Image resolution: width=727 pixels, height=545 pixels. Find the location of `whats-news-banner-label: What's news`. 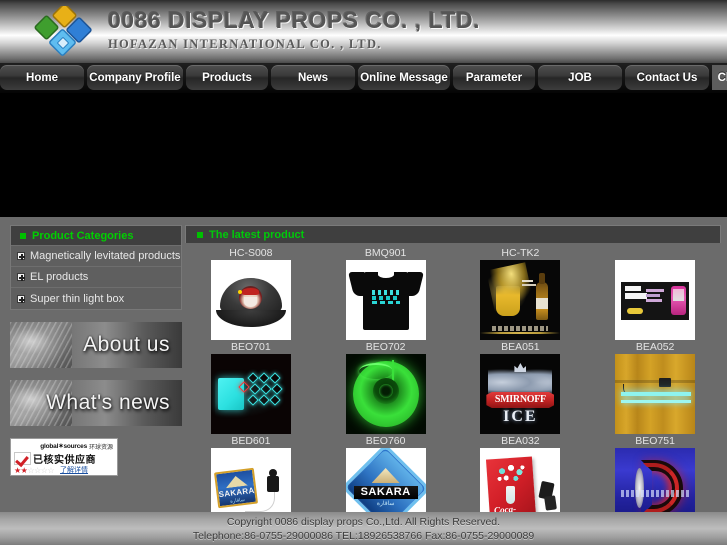

whats-news-banner-label: What's news is located at coordinates (108, 402).